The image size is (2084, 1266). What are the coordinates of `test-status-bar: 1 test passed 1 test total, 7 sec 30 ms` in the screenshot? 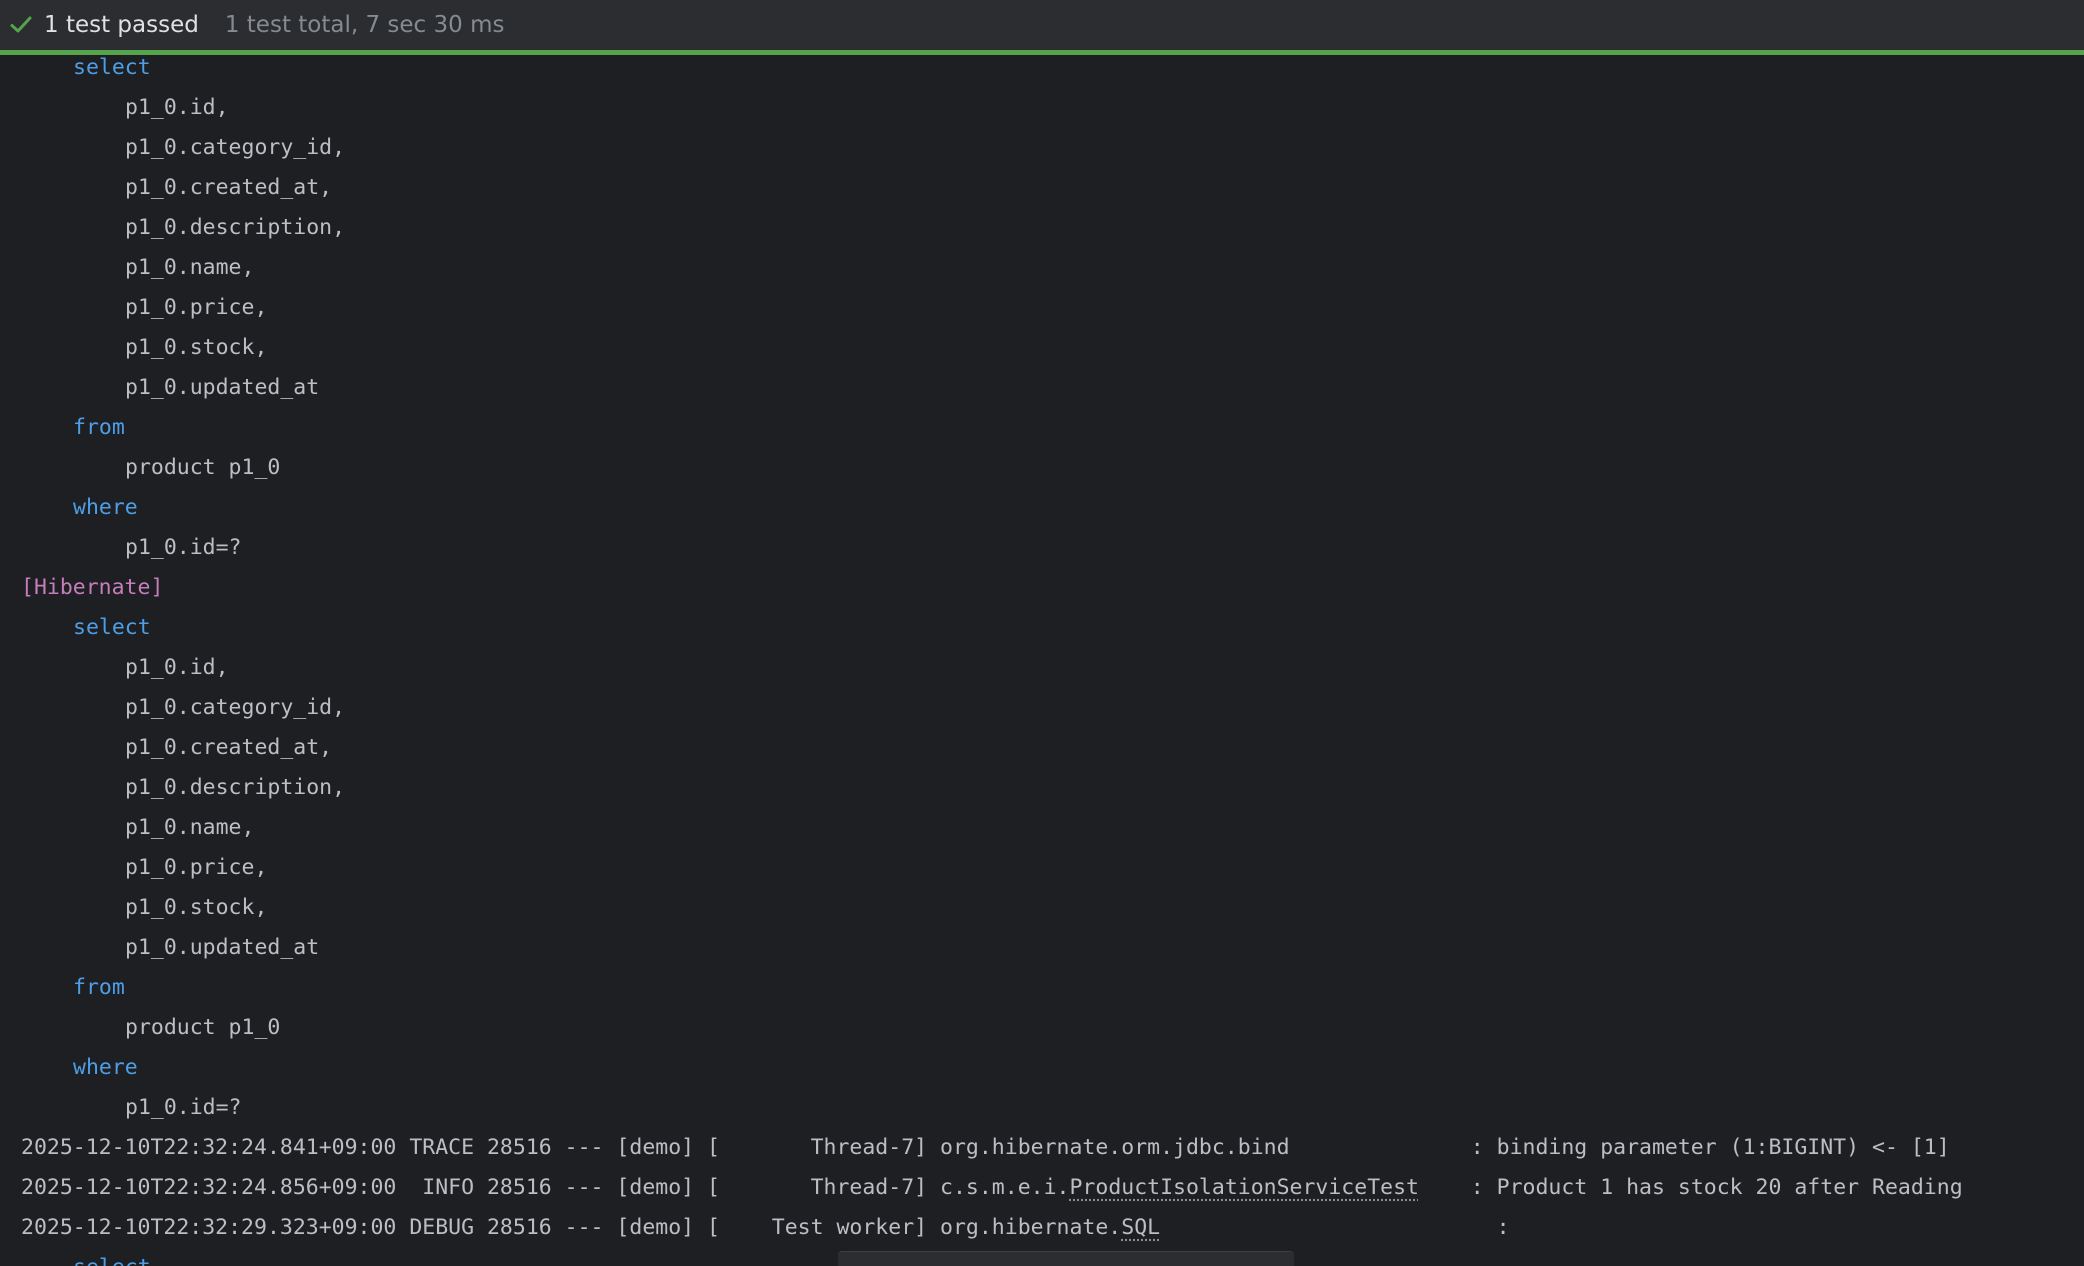 It's located at (1042, 25).